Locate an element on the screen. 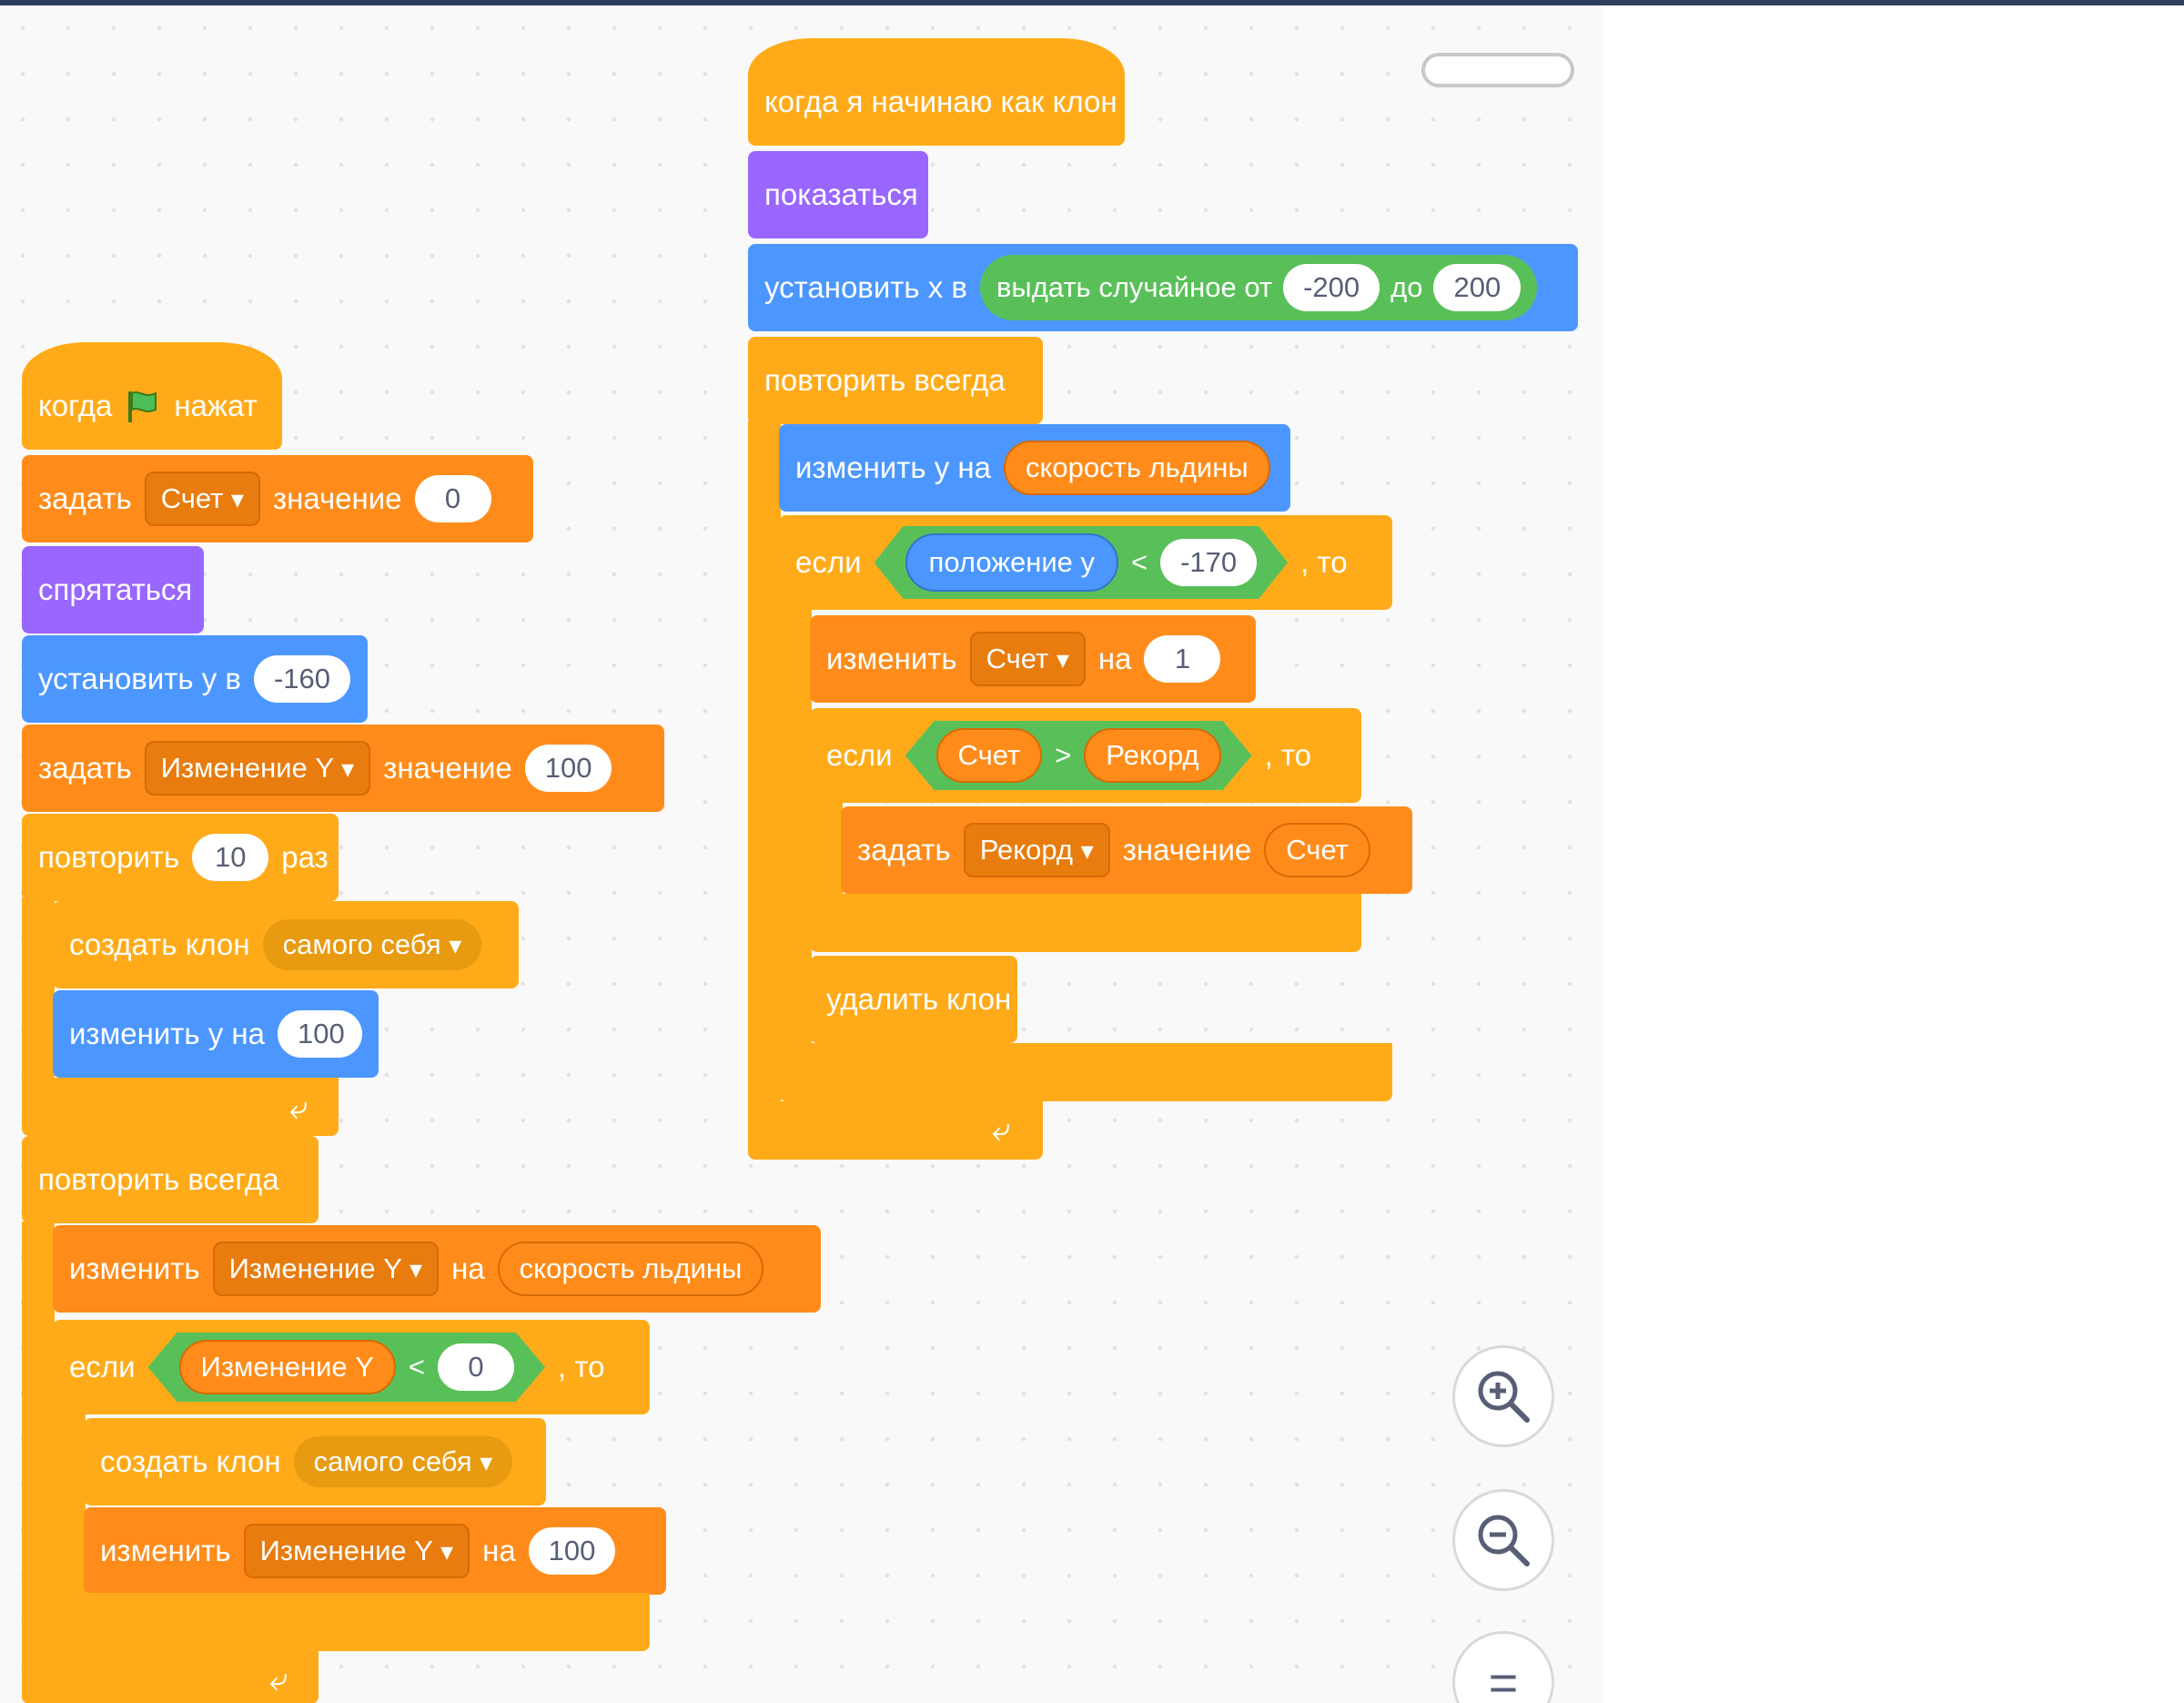 This screenshot has width=2184, height=1703. zoom-in-button is located at coordinates (1503, 1396).